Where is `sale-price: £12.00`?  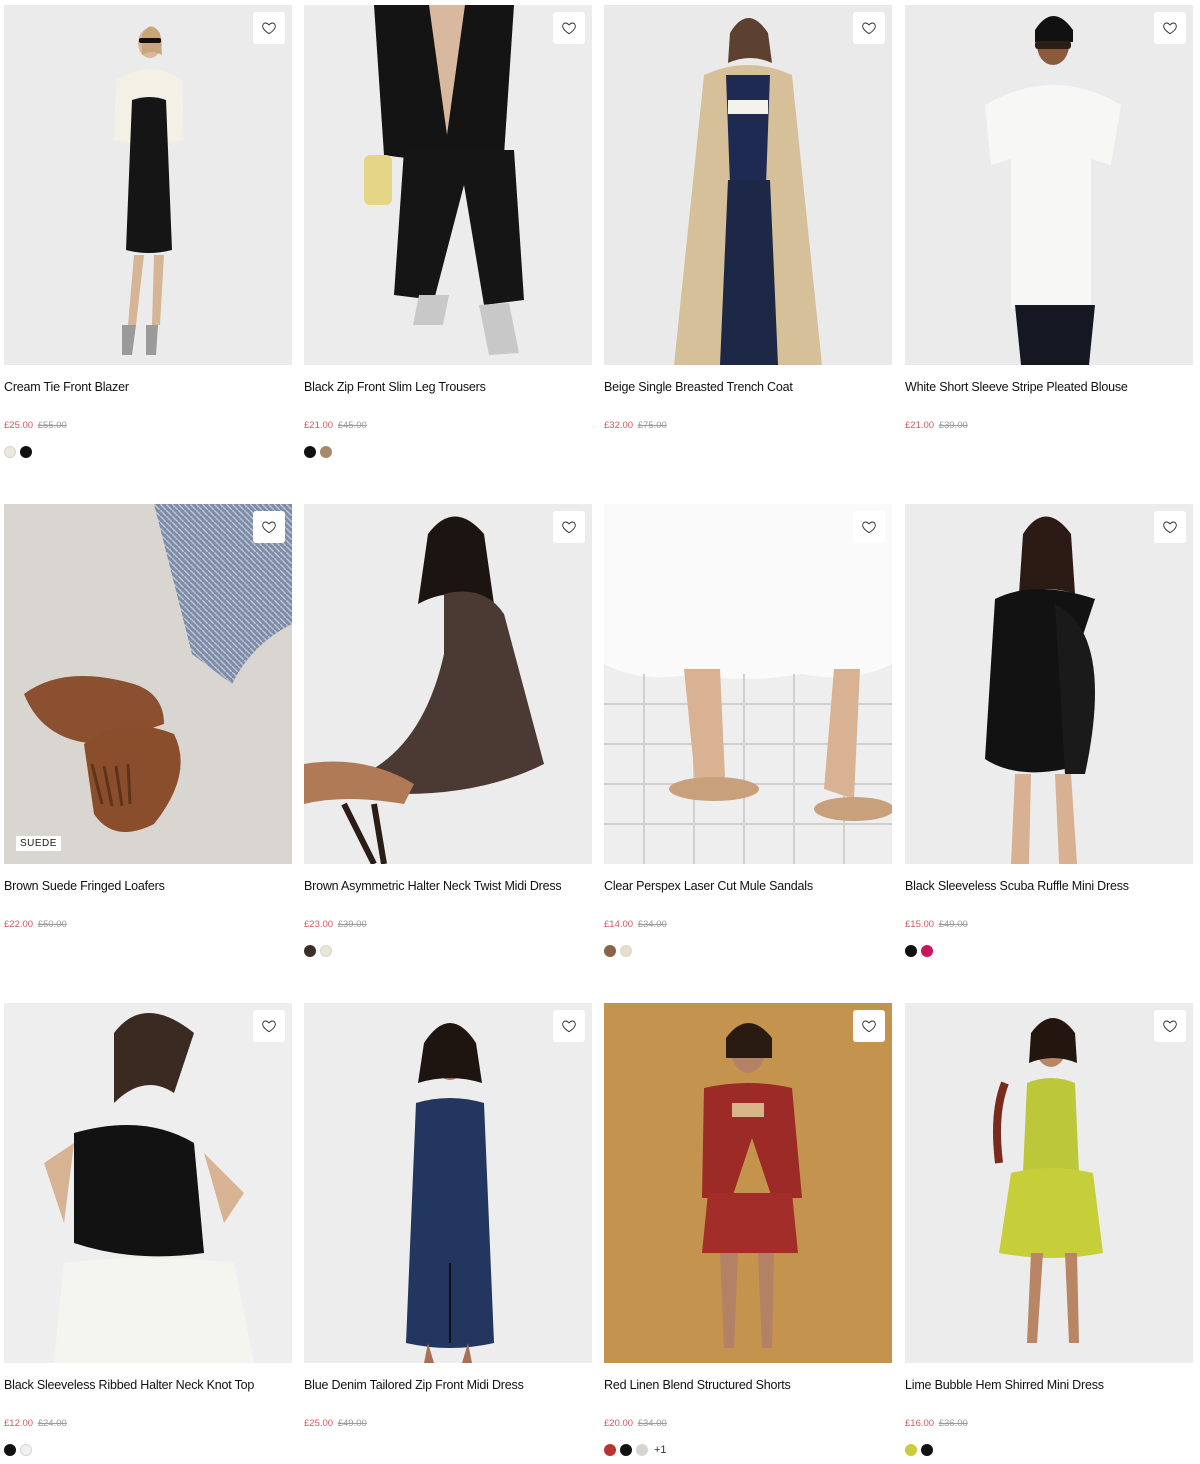
sale-price: £12.00 is located at coordinates (19, 1423).